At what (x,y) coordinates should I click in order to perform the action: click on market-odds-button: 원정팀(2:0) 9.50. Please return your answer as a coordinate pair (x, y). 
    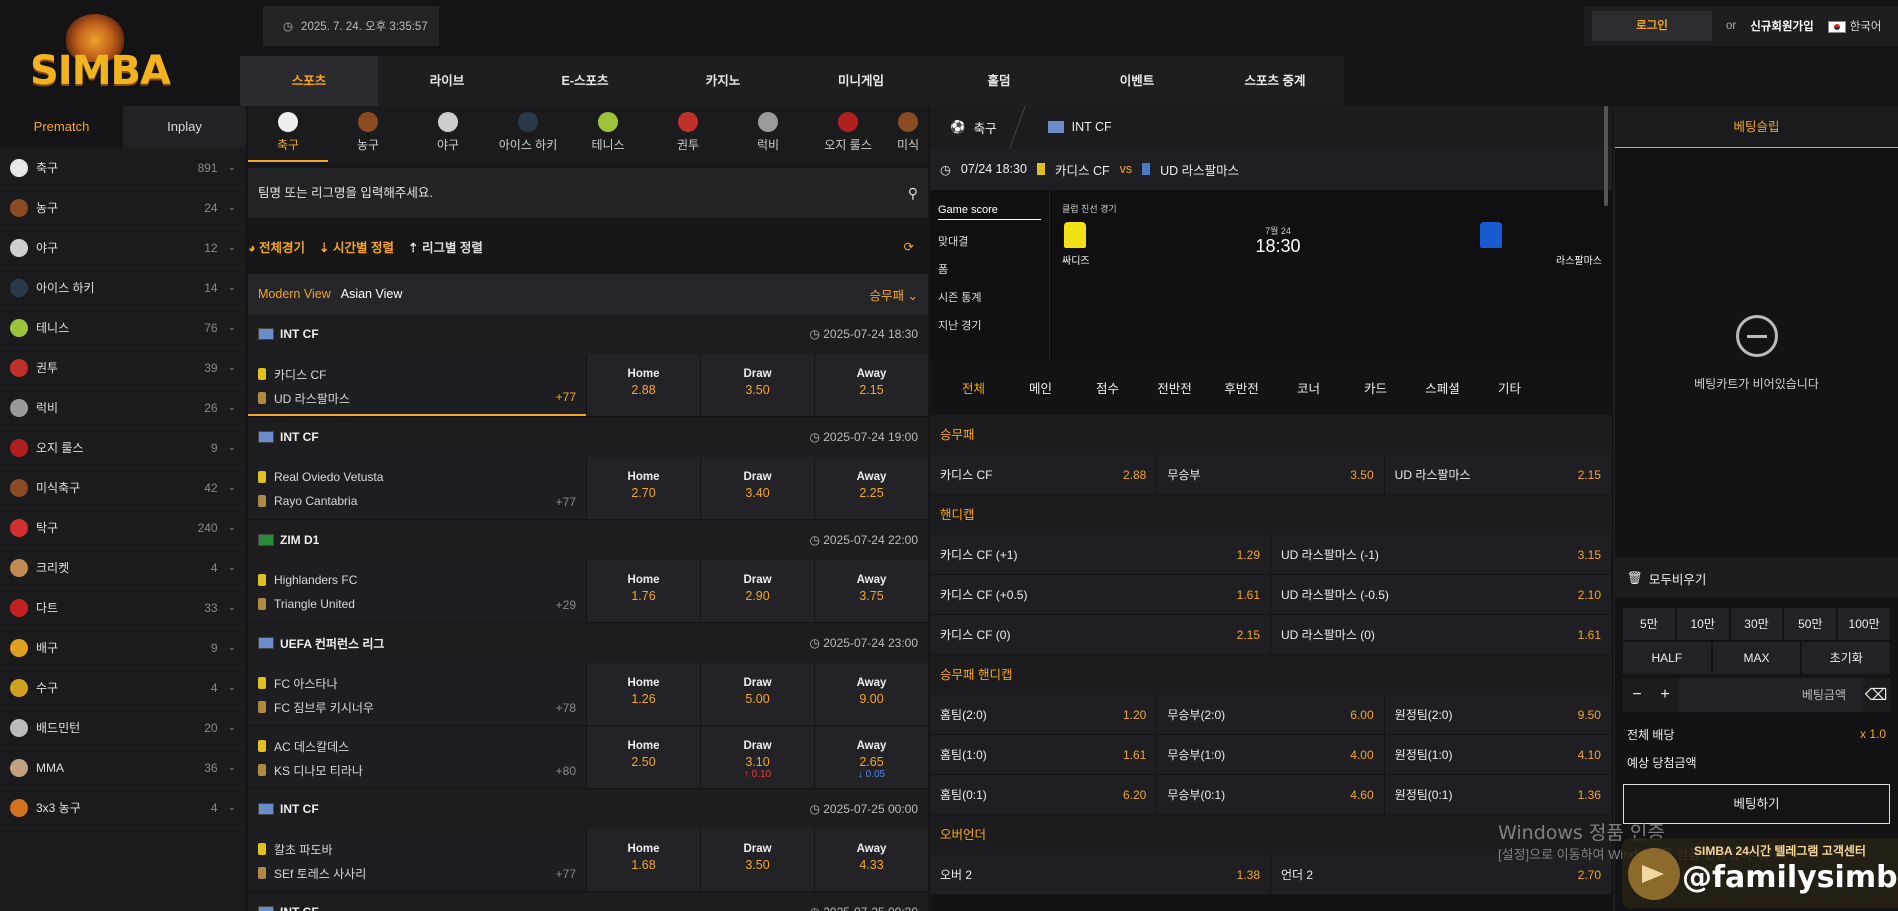
    Looking at the image, I should click on (1498, 714).